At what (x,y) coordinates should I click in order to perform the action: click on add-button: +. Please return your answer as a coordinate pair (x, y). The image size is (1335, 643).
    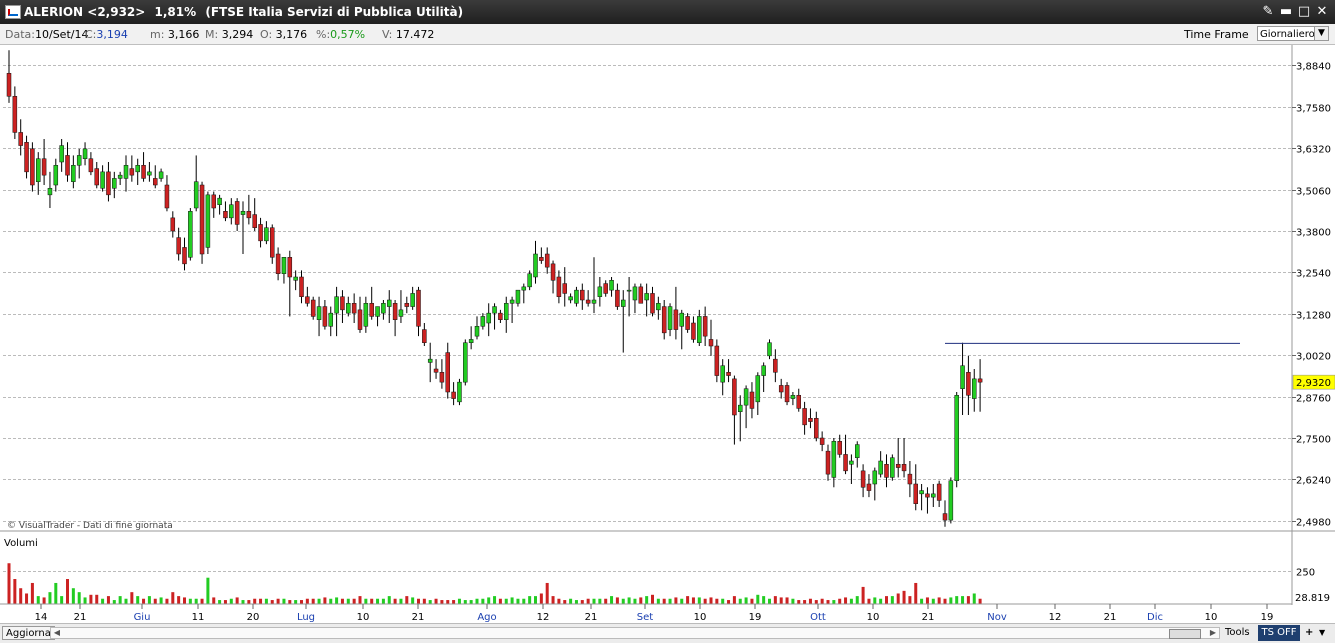
    Looking at the image, I should click on (1309, 633).